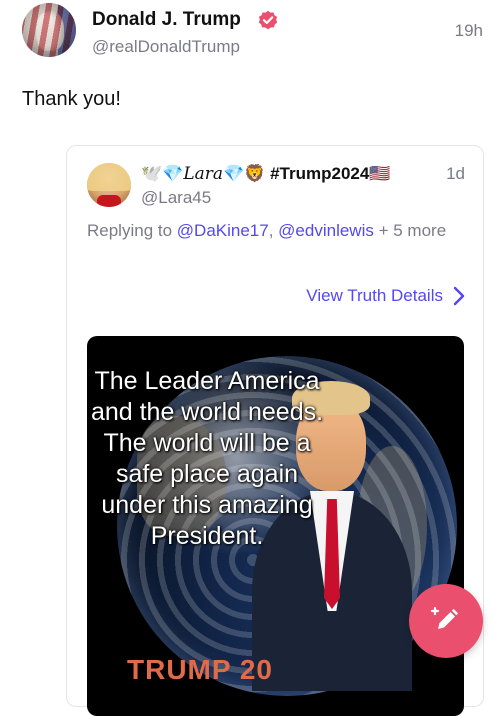 This screenshot has width=497, height=716. I want to click on author-avatar, so click(49, 30).